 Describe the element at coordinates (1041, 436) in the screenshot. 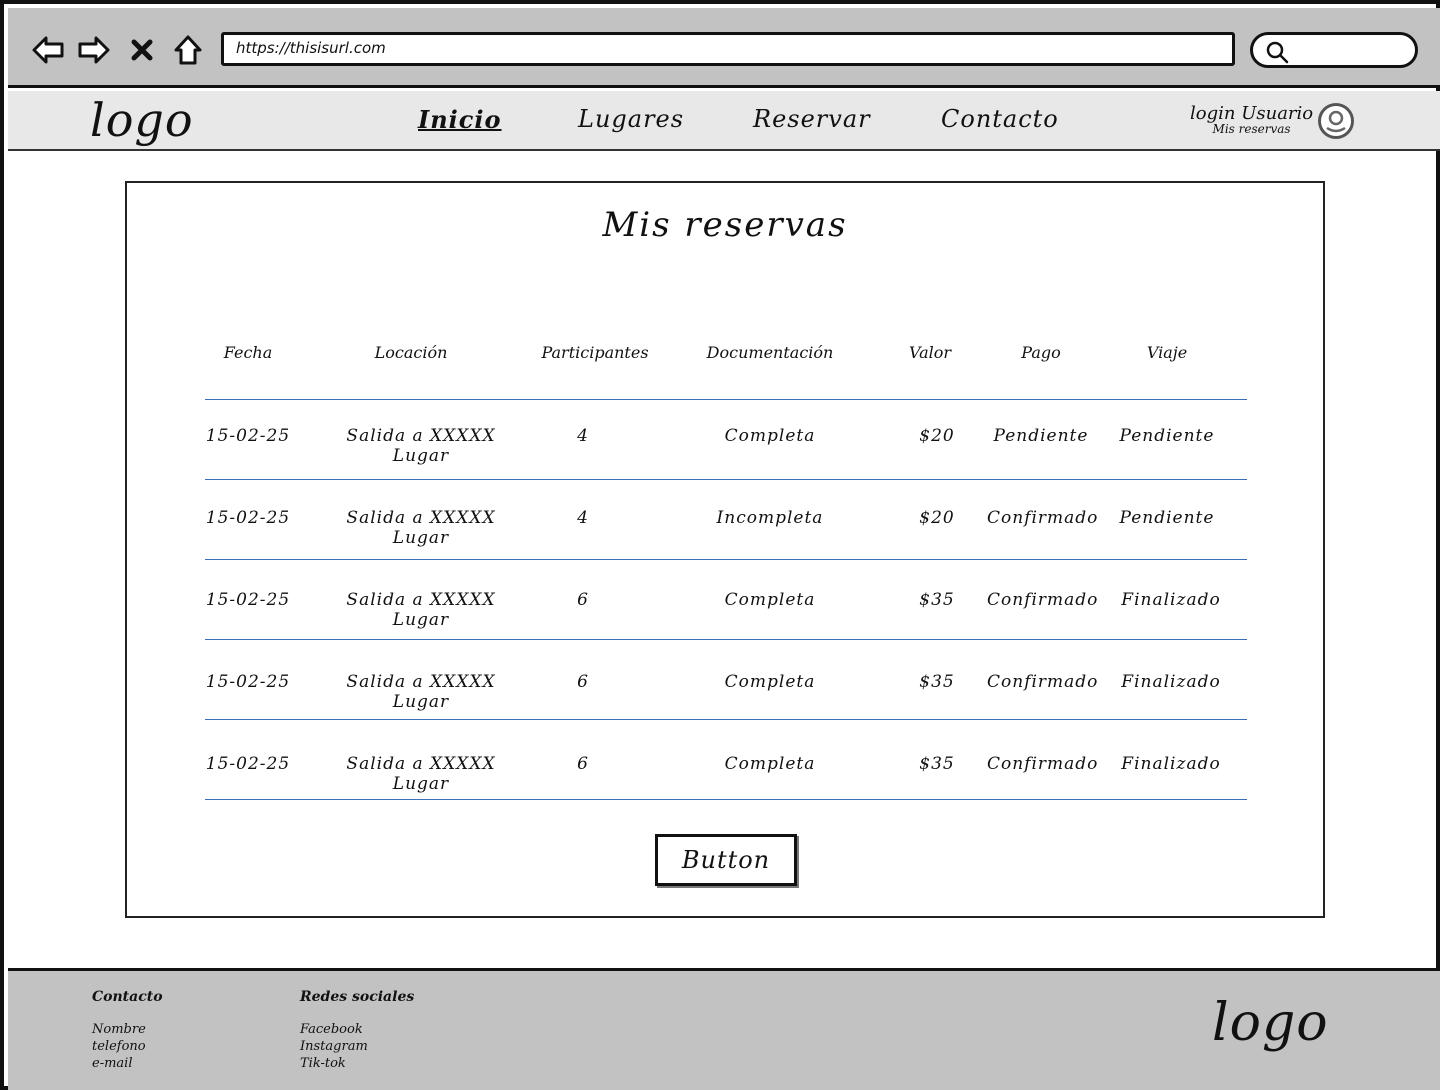

I see `cell-pago: Pendiente` at that location.